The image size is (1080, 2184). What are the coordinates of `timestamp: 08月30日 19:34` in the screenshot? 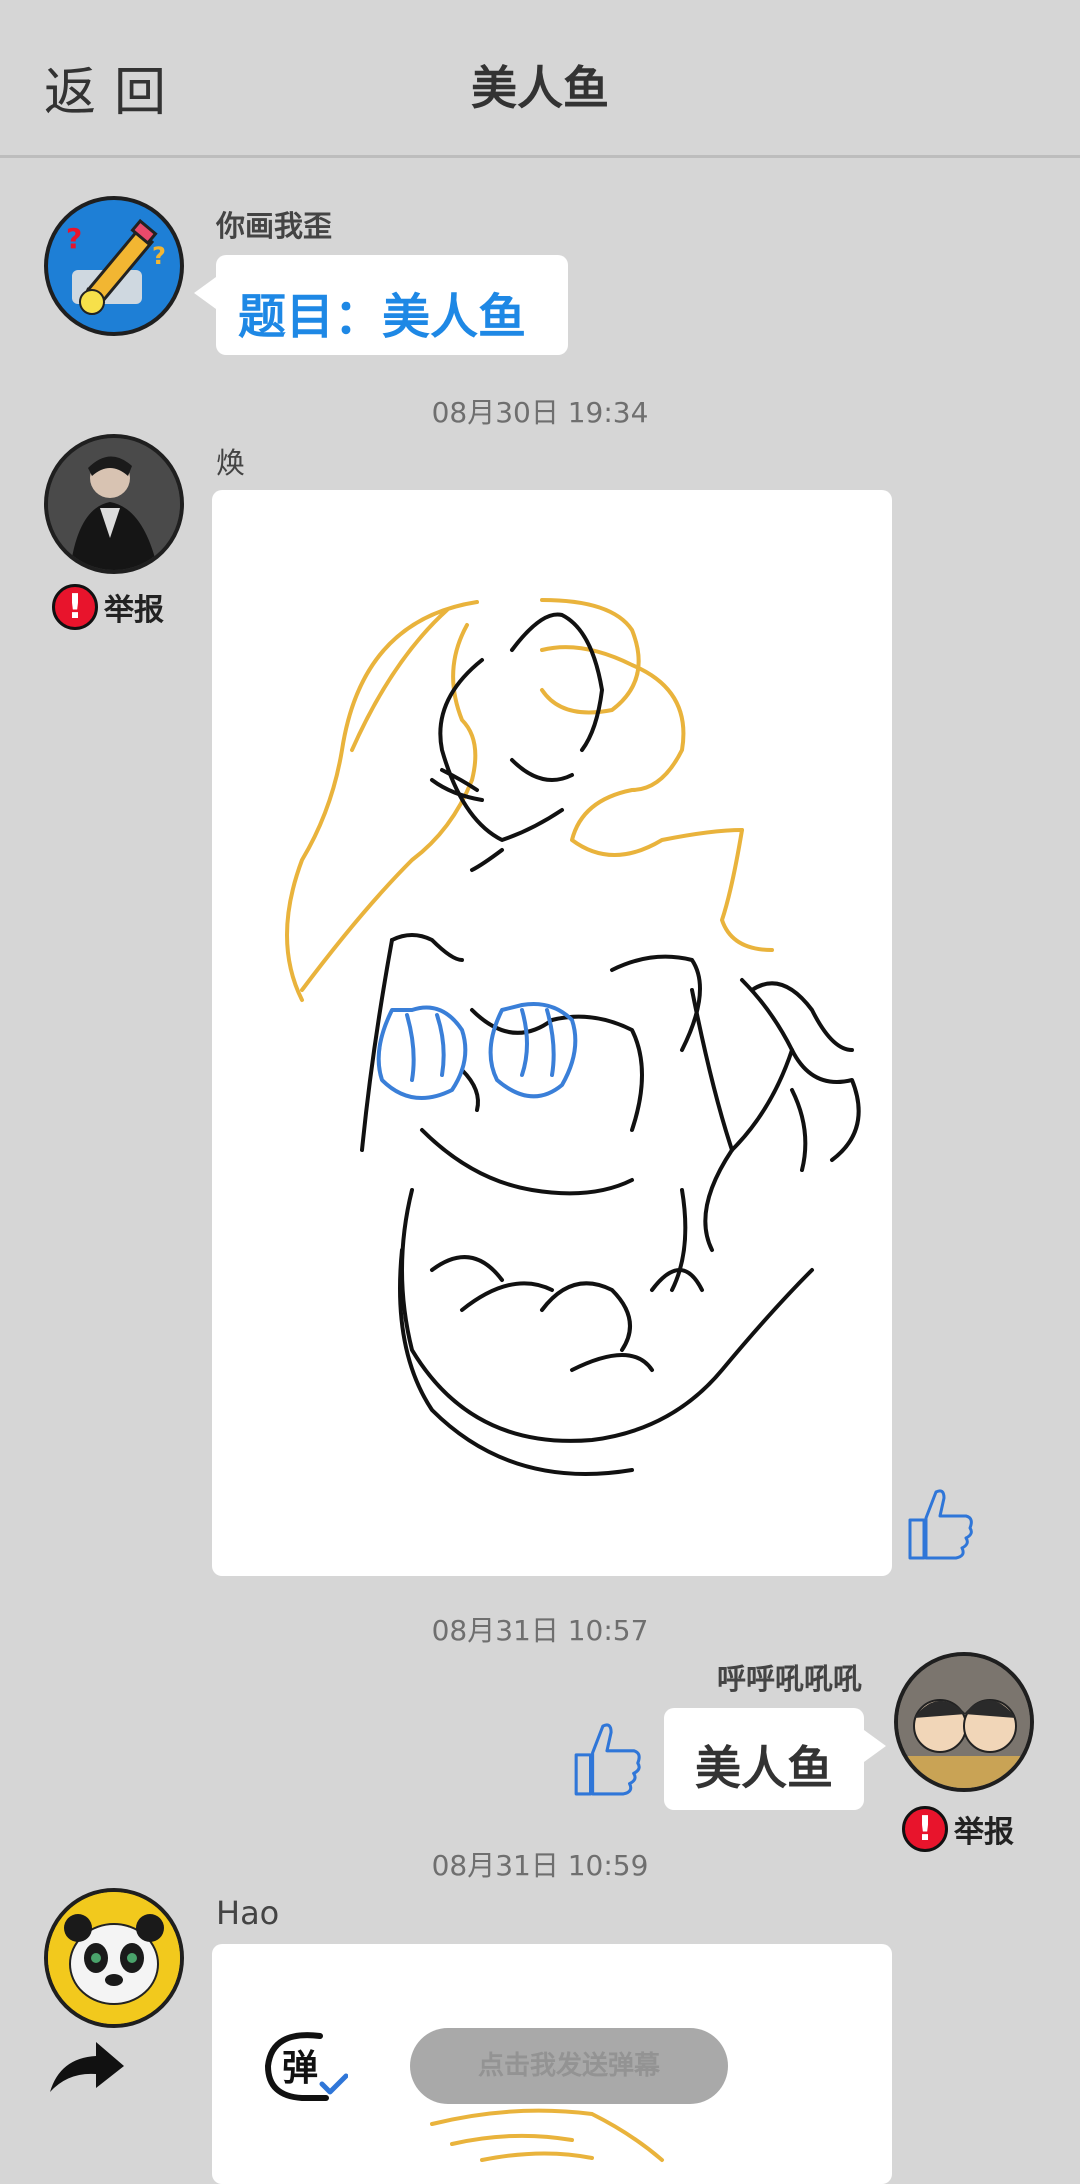 It's located at (540, 412).